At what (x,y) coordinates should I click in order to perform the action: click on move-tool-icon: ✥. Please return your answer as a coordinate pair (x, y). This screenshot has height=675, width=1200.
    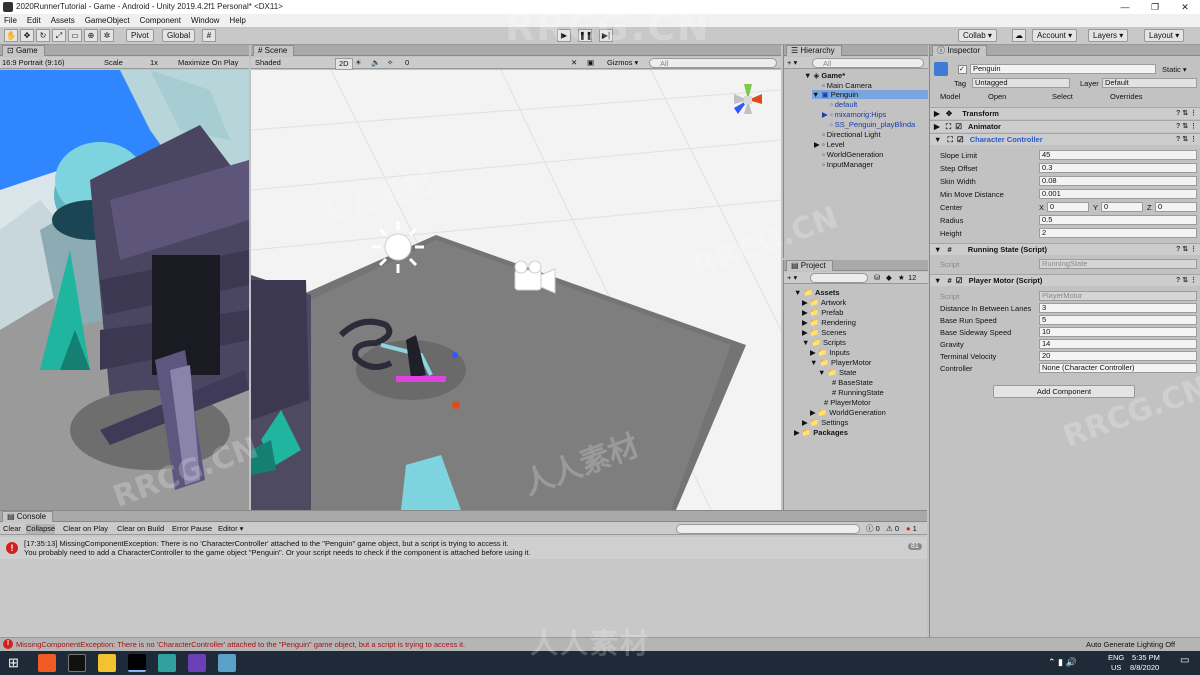
    Looking at the image, I should click on (27, 35).